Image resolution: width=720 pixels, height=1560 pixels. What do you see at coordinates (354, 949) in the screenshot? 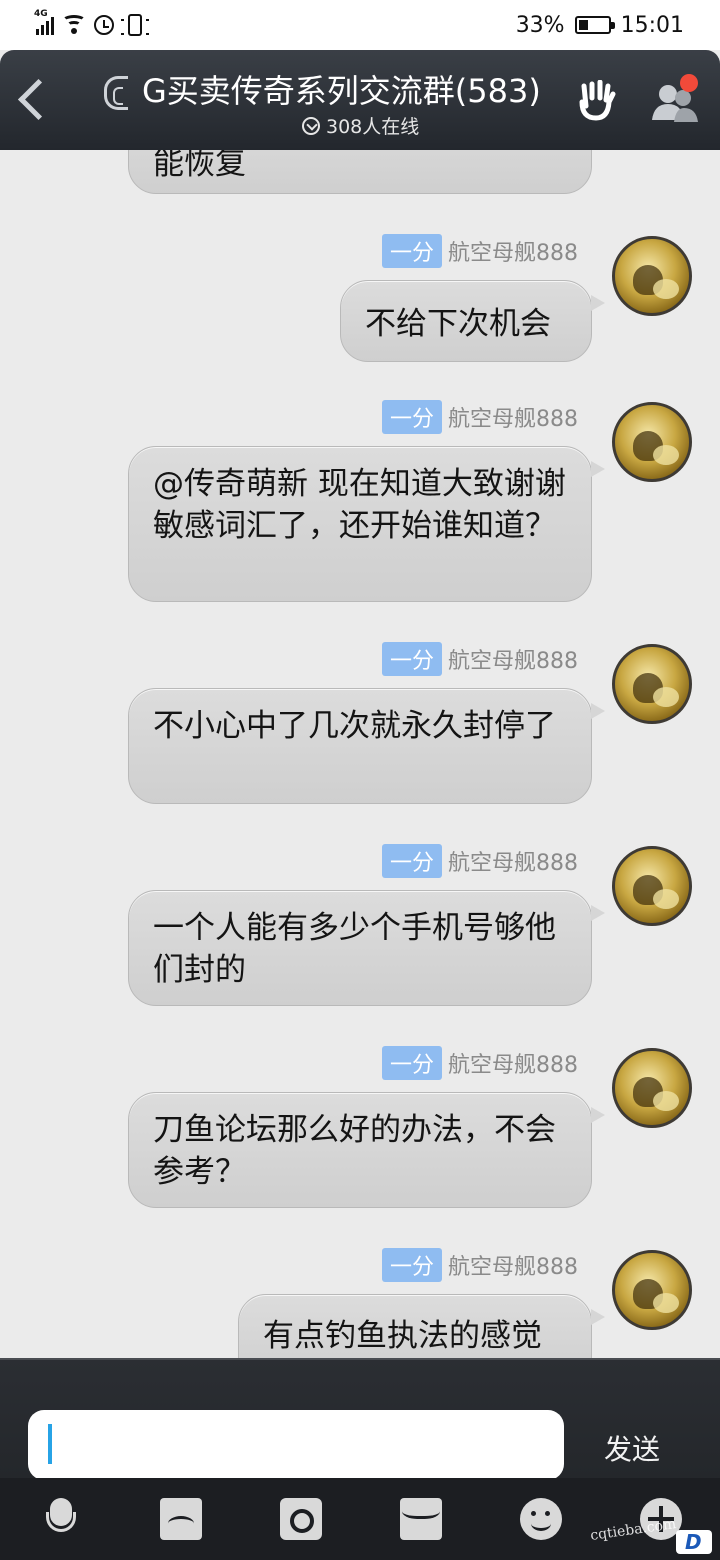
I see `message-text: 一个人能有多少个手机号够他们封的` at bounding box center [354, 949].